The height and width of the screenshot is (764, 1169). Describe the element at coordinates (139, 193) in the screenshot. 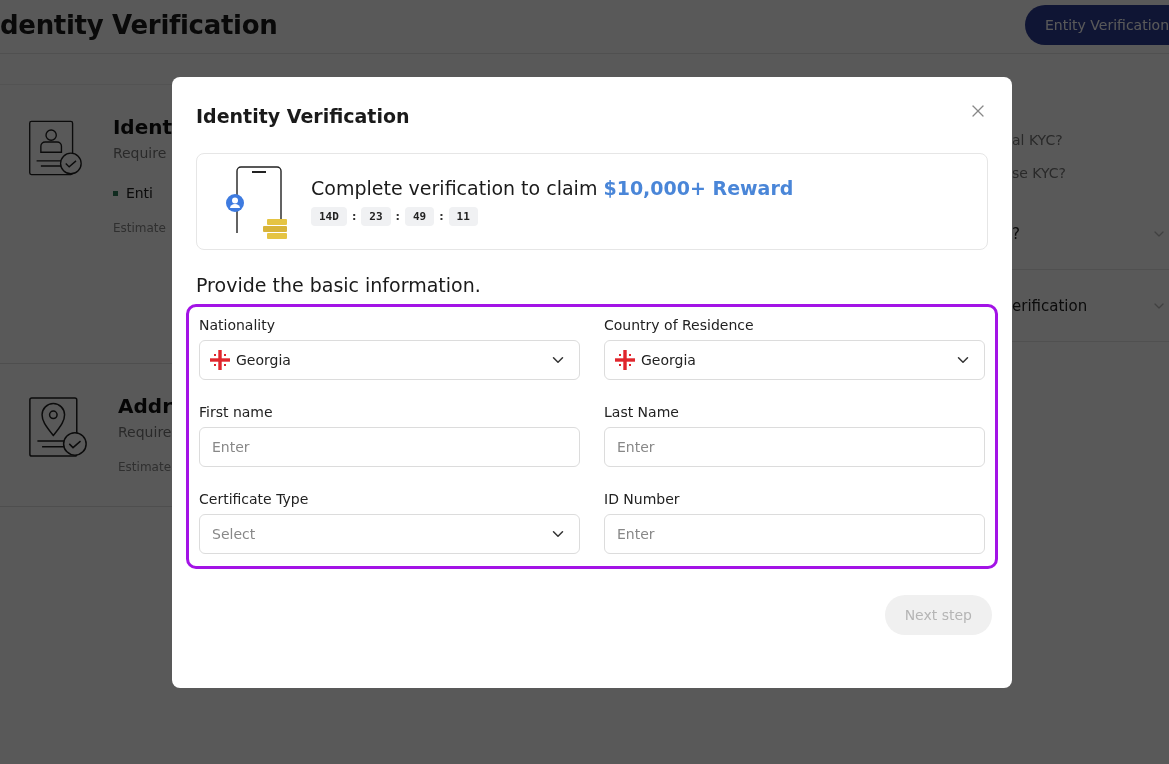

I see `bullet-text: Enti` at that location.